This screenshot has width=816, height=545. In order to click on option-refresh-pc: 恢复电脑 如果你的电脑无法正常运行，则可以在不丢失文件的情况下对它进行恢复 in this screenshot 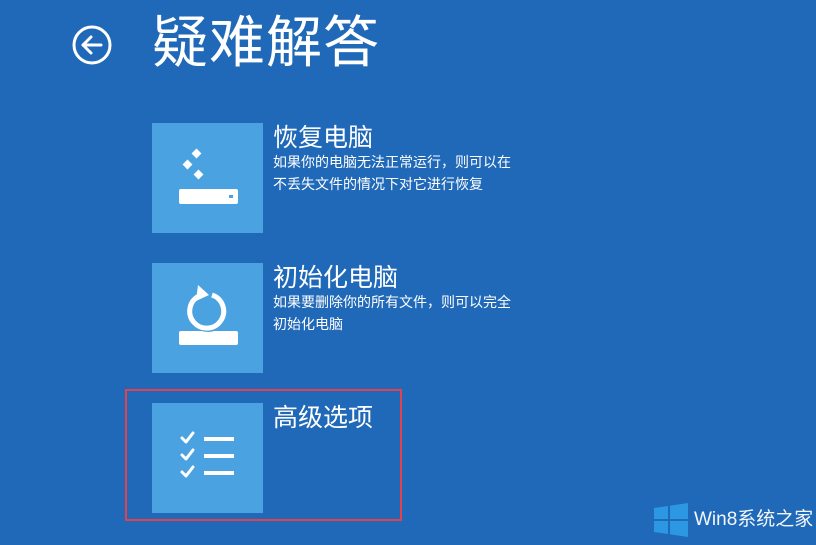, I will do `click(362, 178)`.